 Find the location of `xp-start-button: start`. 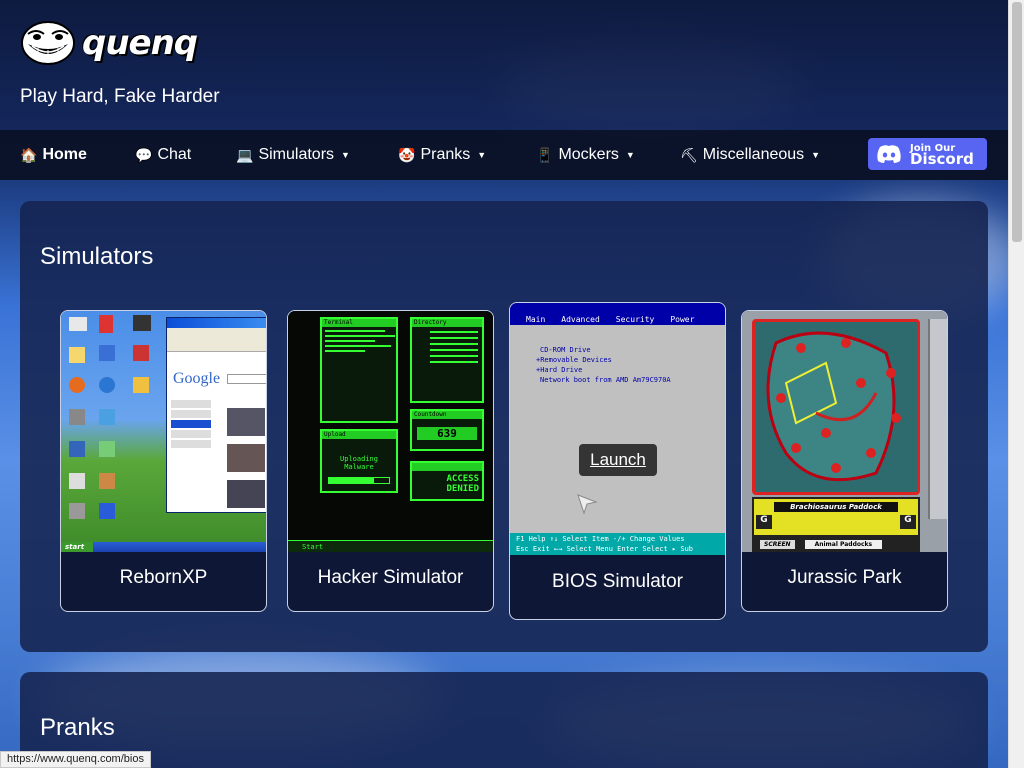

xp-start-button: start is located at coordinates (77, 547).